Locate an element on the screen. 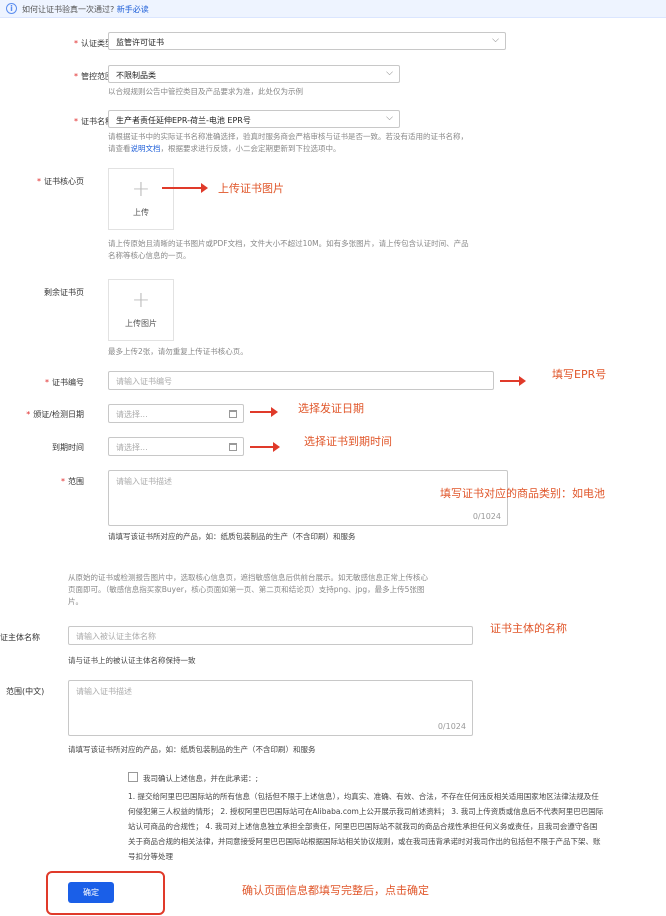 The image size is (666, 916). confirm-button: 确定 is located at coordinates (91, 892).